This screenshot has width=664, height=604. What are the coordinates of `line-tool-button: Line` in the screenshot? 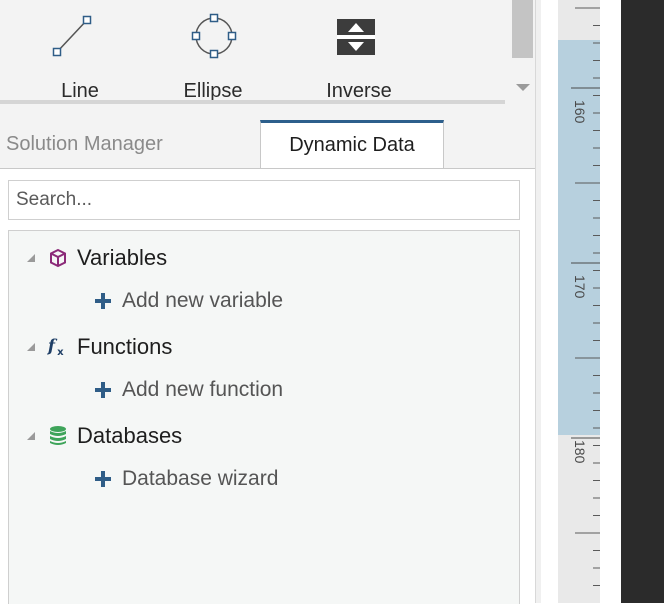 It's located at (80, 52).